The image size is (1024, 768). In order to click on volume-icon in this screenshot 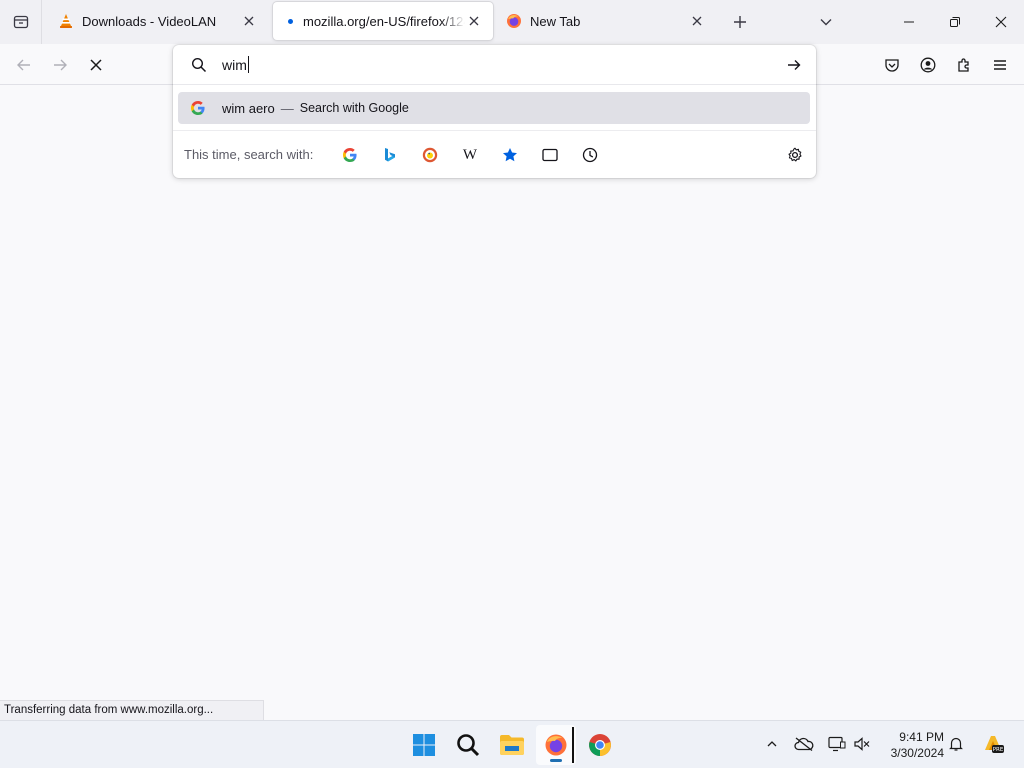, I will do `click(862, 744)`.